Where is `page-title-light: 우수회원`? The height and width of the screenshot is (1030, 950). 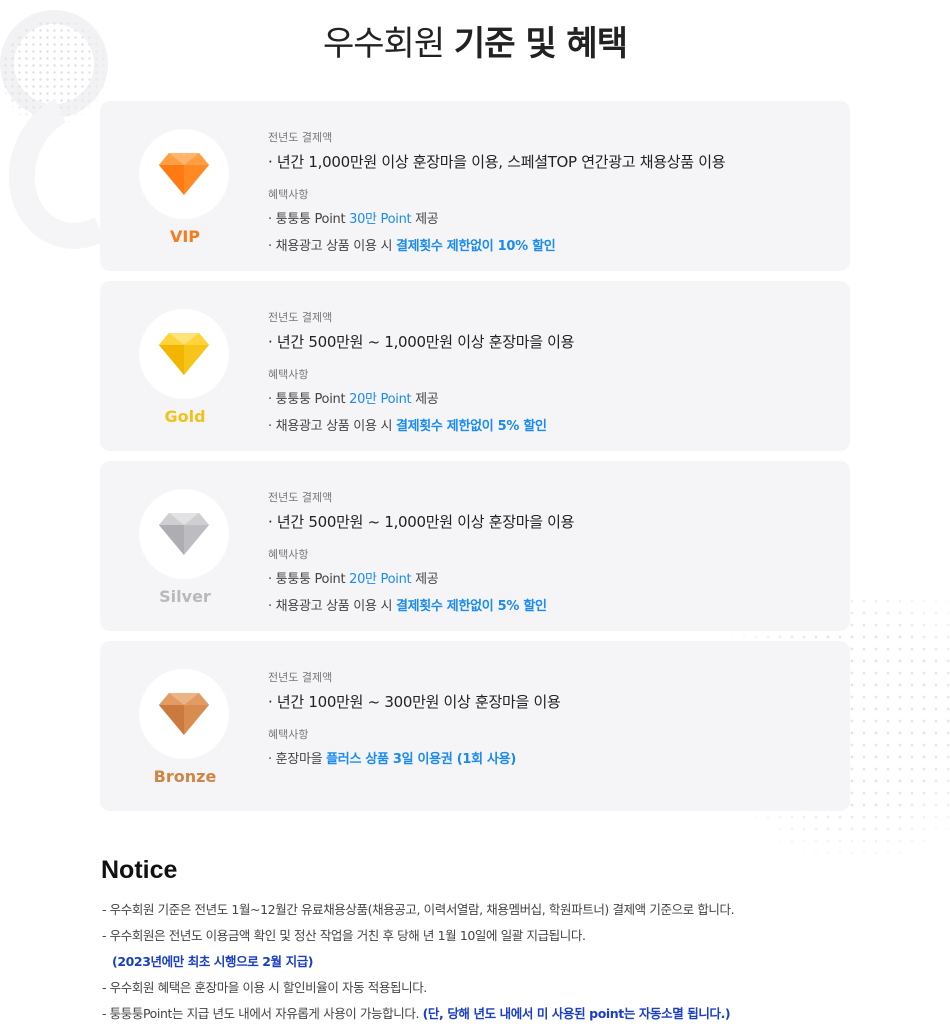
page-title-light: 우수회원 is located at coordinates (383, 44).